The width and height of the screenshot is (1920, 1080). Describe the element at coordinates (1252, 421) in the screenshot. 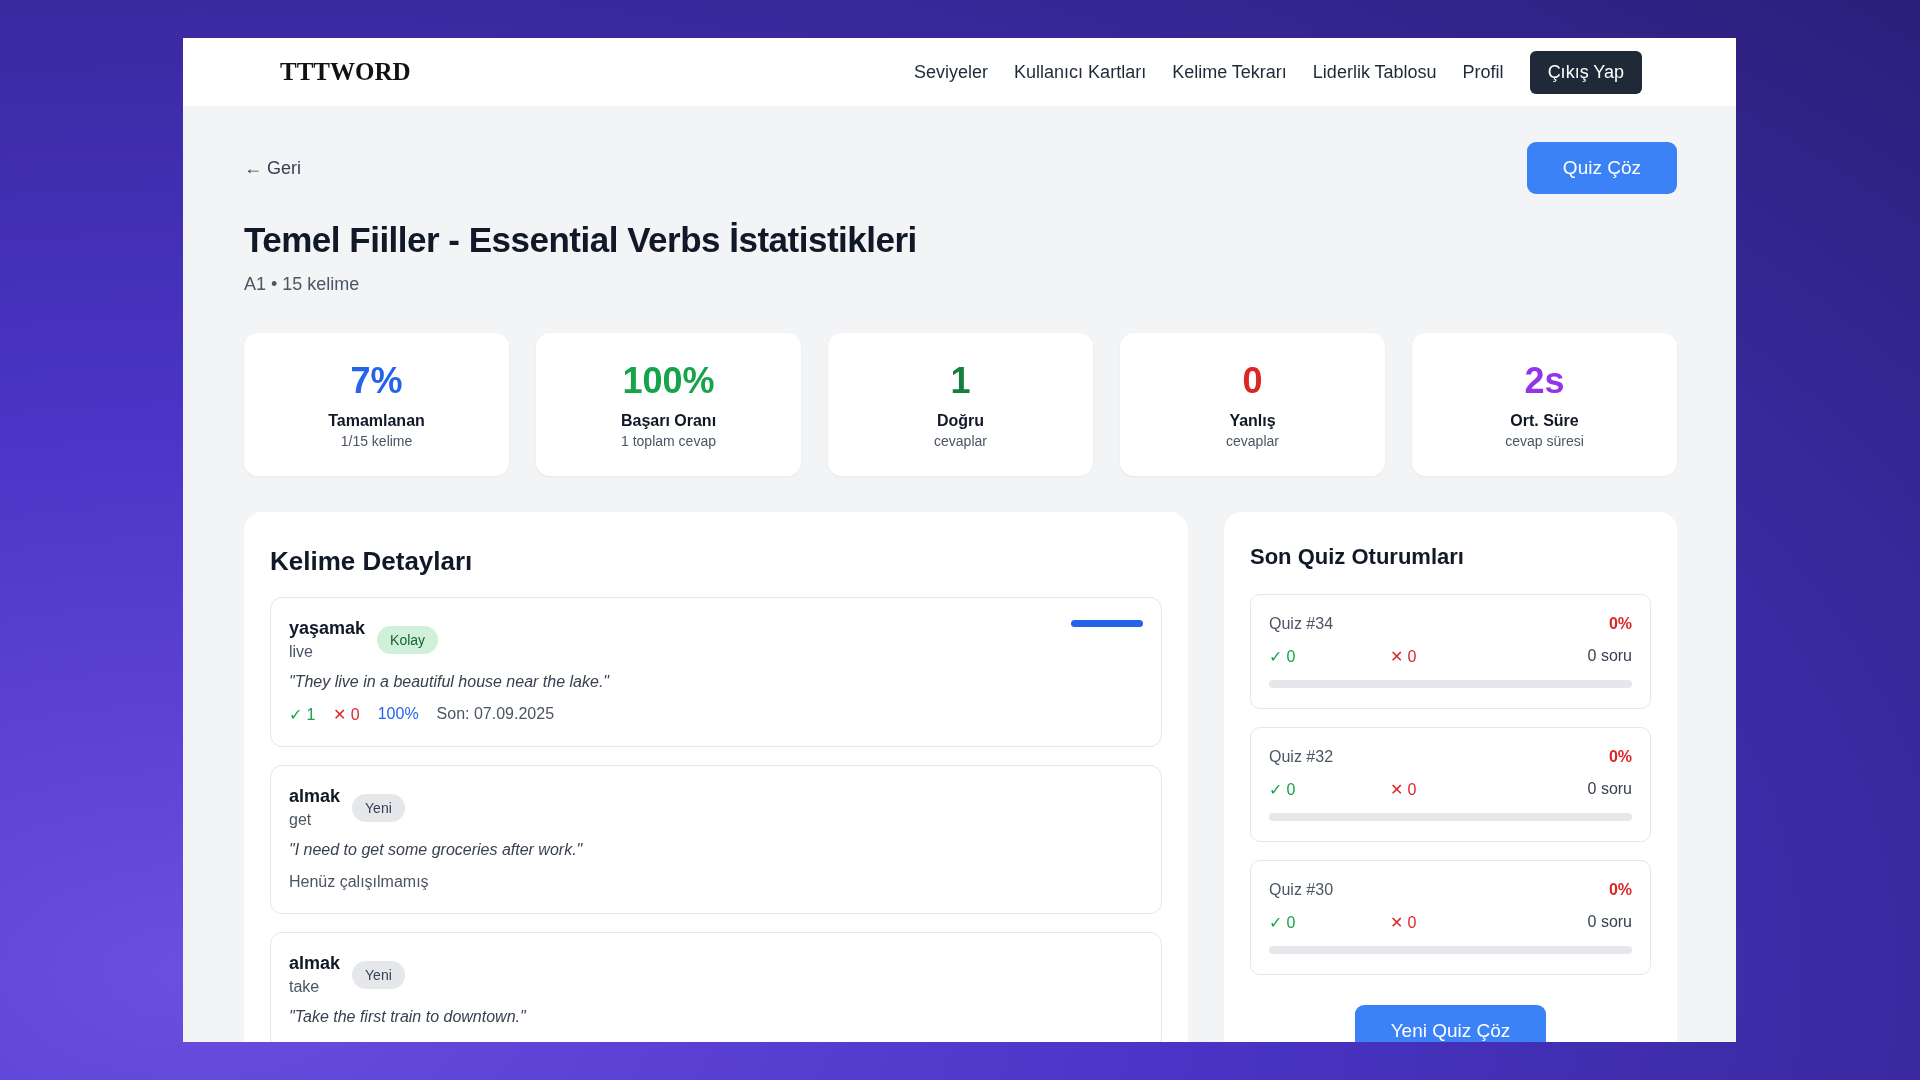

I see `stat-label: Yanlış` at that location.